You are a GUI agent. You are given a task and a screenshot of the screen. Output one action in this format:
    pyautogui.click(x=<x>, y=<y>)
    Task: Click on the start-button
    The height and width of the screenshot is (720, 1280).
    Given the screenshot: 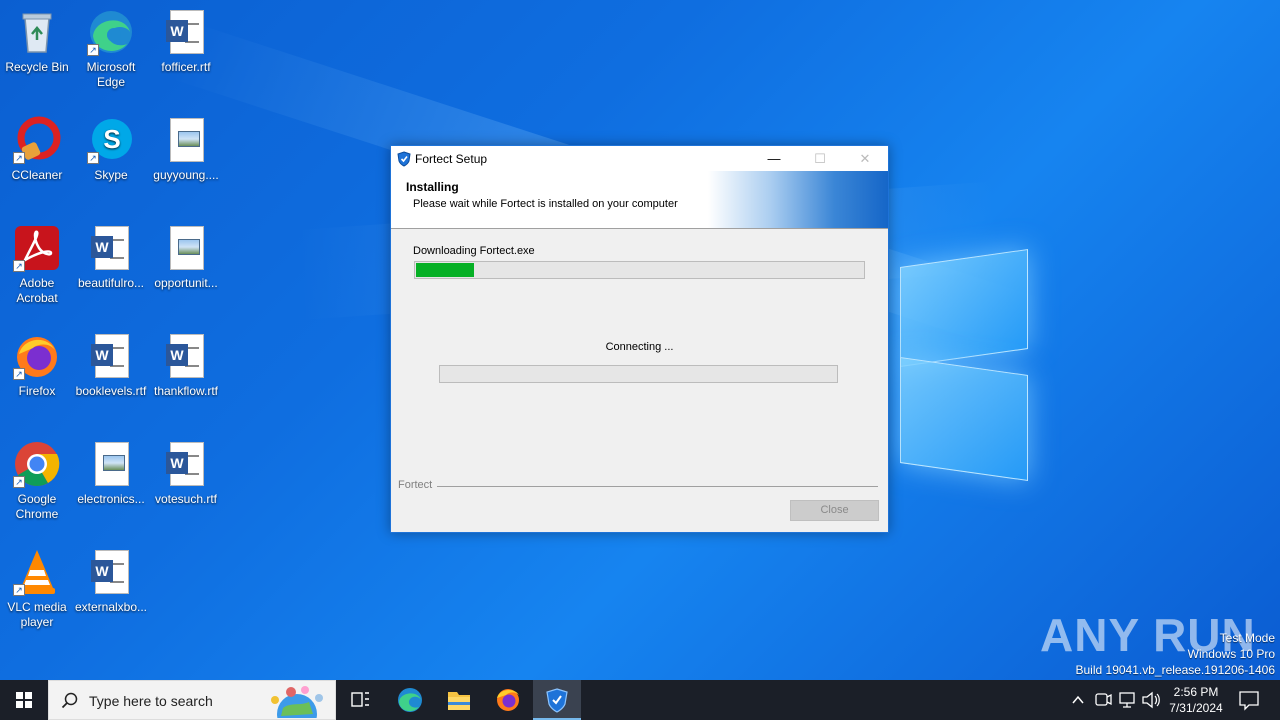 What is the action you would take?
    pyautogui.click(x=24, y=700)
    